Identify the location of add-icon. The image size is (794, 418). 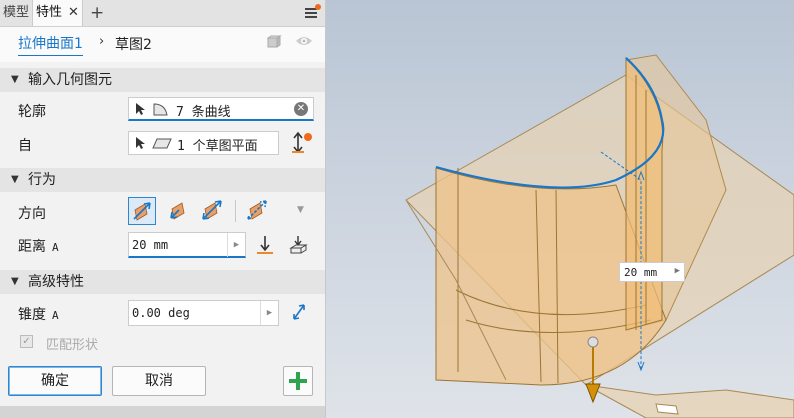
(298, 381).